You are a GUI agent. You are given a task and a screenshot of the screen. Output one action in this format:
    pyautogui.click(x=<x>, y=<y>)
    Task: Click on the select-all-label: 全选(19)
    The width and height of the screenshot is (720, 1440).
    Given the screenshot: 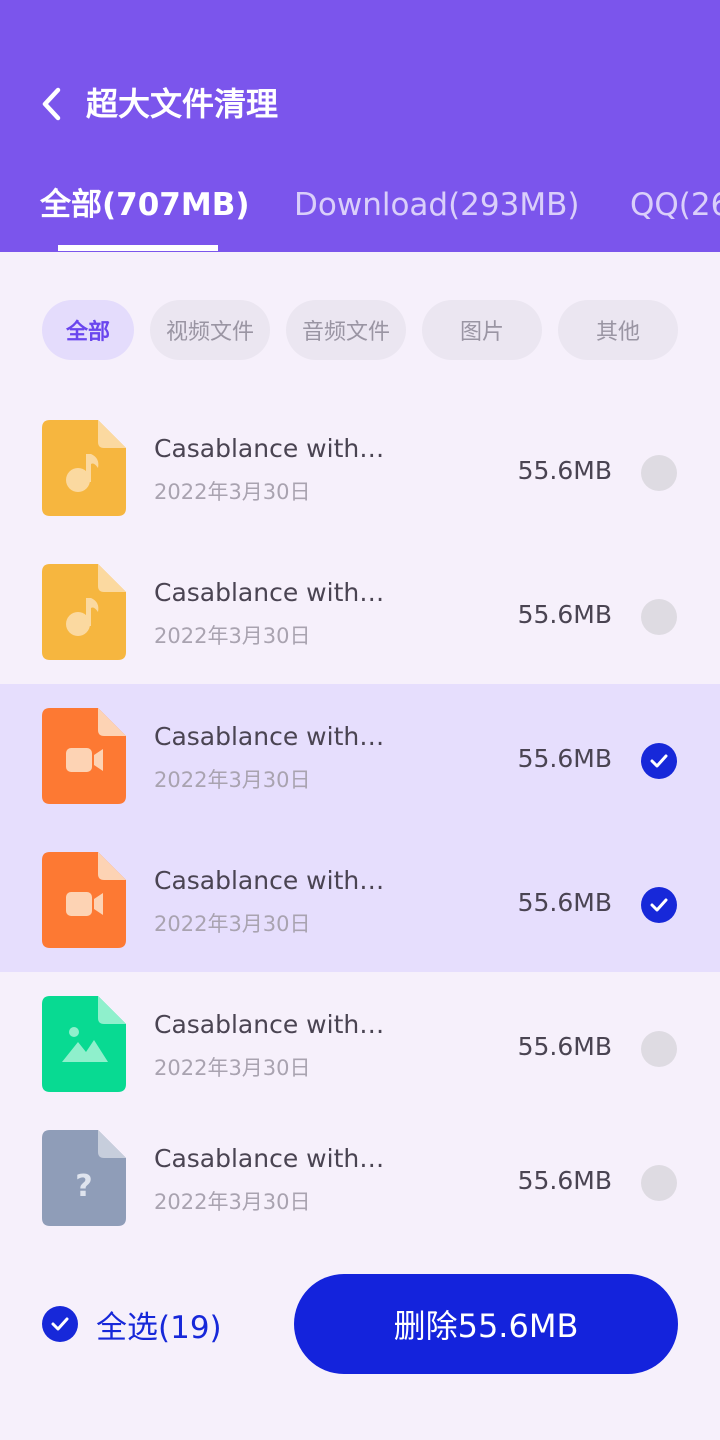 What is the action you would take?
    pyautogui.click(x=159, y=1327)
    